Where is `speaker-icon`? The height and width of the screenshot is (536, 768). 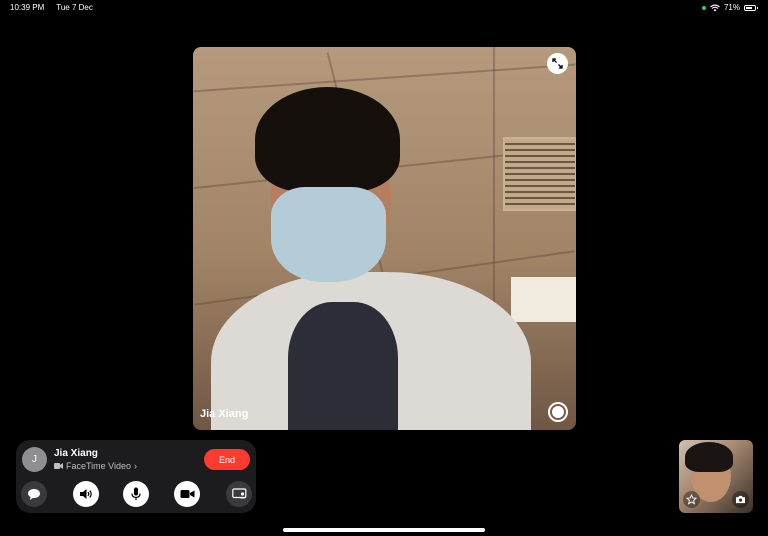
speaker-icon is located at coordinates (86, 494).